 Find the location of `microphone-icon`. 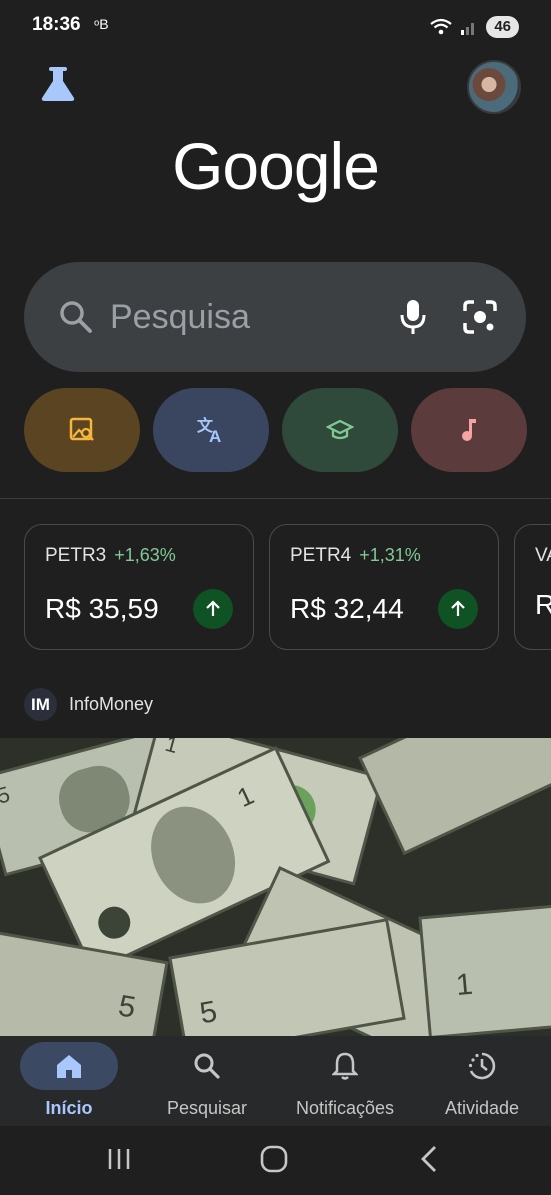

microphone-icon is located at coordinates (413, 317).